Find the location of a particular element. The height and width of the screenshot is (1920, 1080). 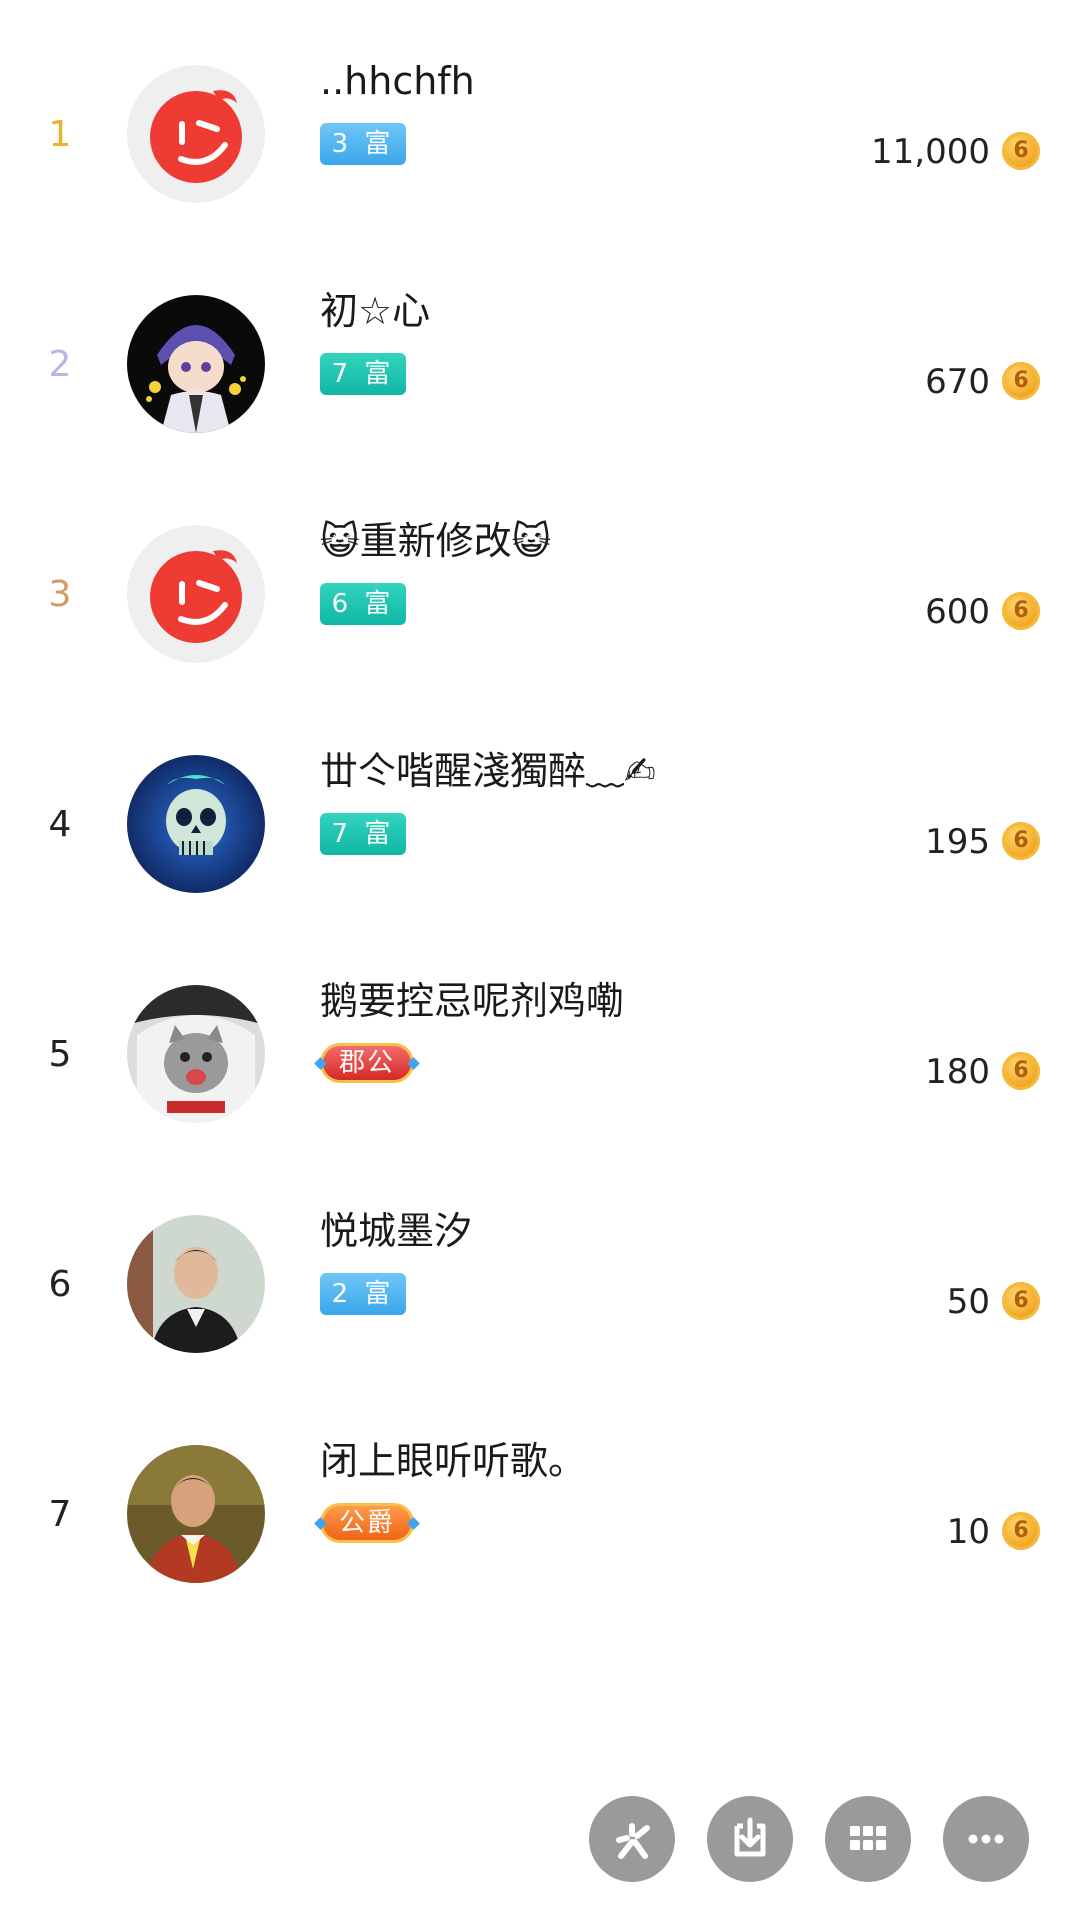

noble-title-badge: 郡公 is located at coordinates (367, 1063).